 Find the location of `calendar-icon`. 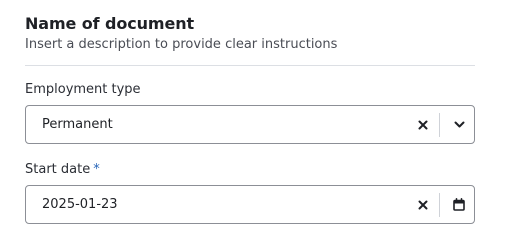

calendar-icon is located at coordinates (459, 204).